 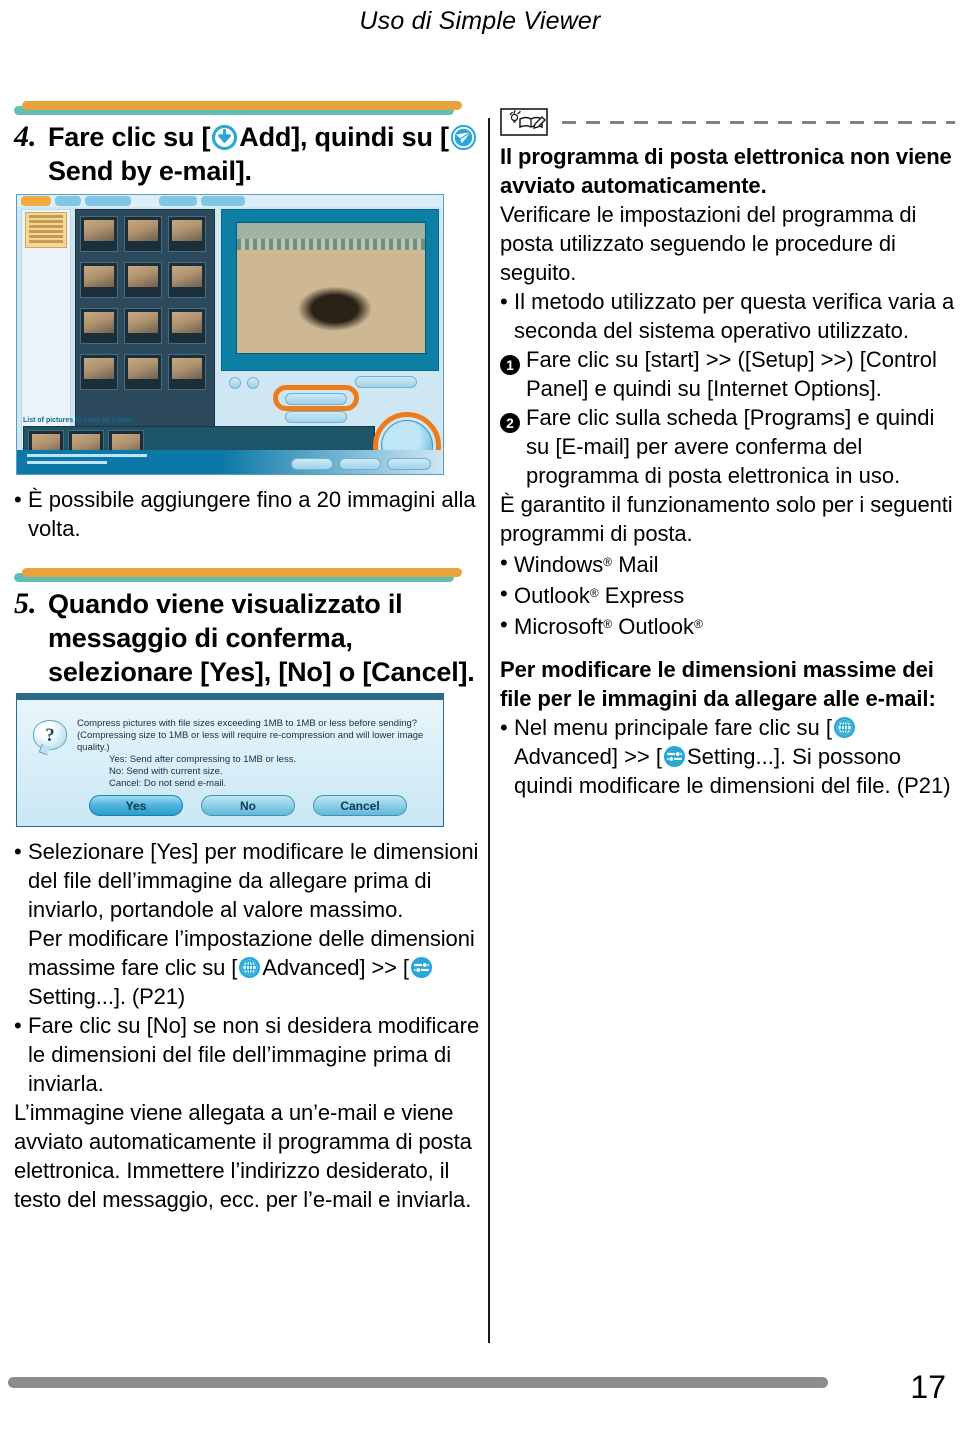 What do you see at coordinates (758, 122) in the screenshot?
I see `note-dashed-rule` at bounding box center [758, 122].